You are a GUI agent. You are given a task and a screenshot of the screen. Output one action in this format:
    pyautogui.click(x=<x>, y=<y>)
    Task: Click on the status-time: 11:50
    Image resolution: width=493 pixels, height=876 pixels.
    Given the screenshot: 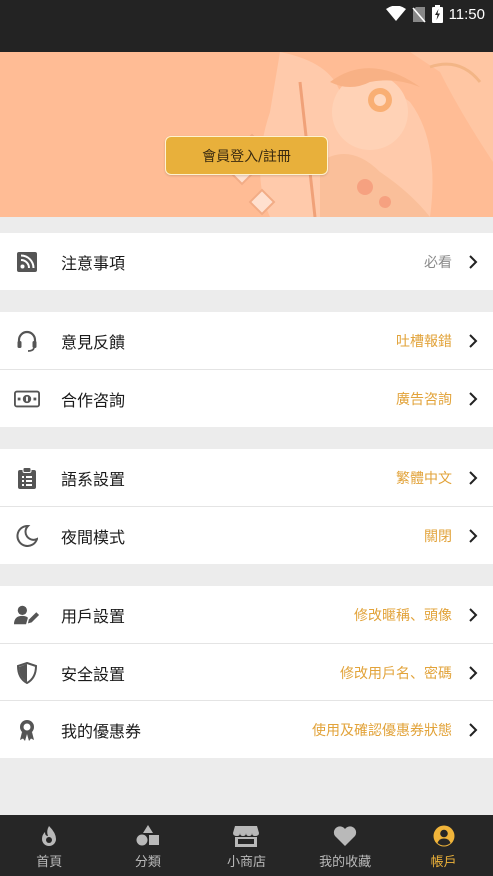 What is the action you would take?
    pyautogui.click(x=466, y=14)
    